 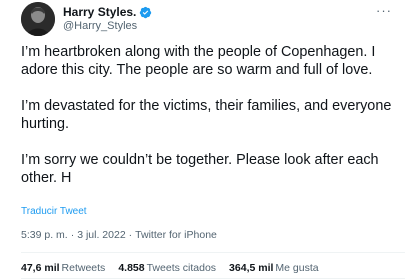 What do you see at coordinates (101, 235) in the screenshot?
I see `tweet-date: 3 jul. 2022` at bounding box center [101, 235].